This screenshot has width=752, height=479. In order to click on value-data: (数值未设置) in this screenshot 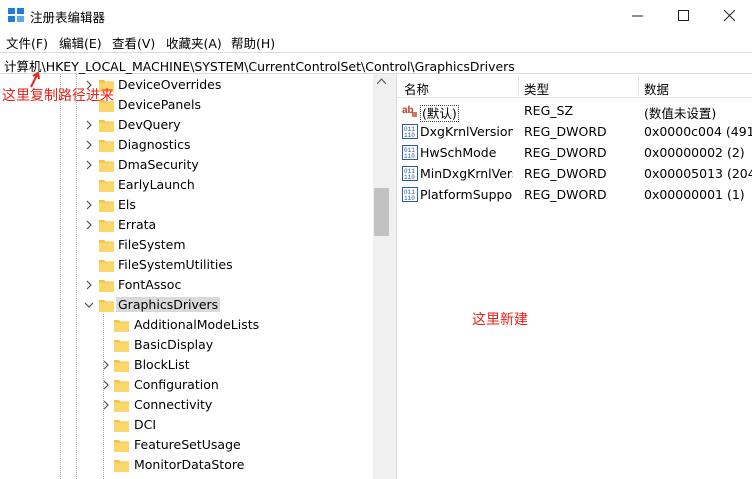, I will do `click(680, 113)`.